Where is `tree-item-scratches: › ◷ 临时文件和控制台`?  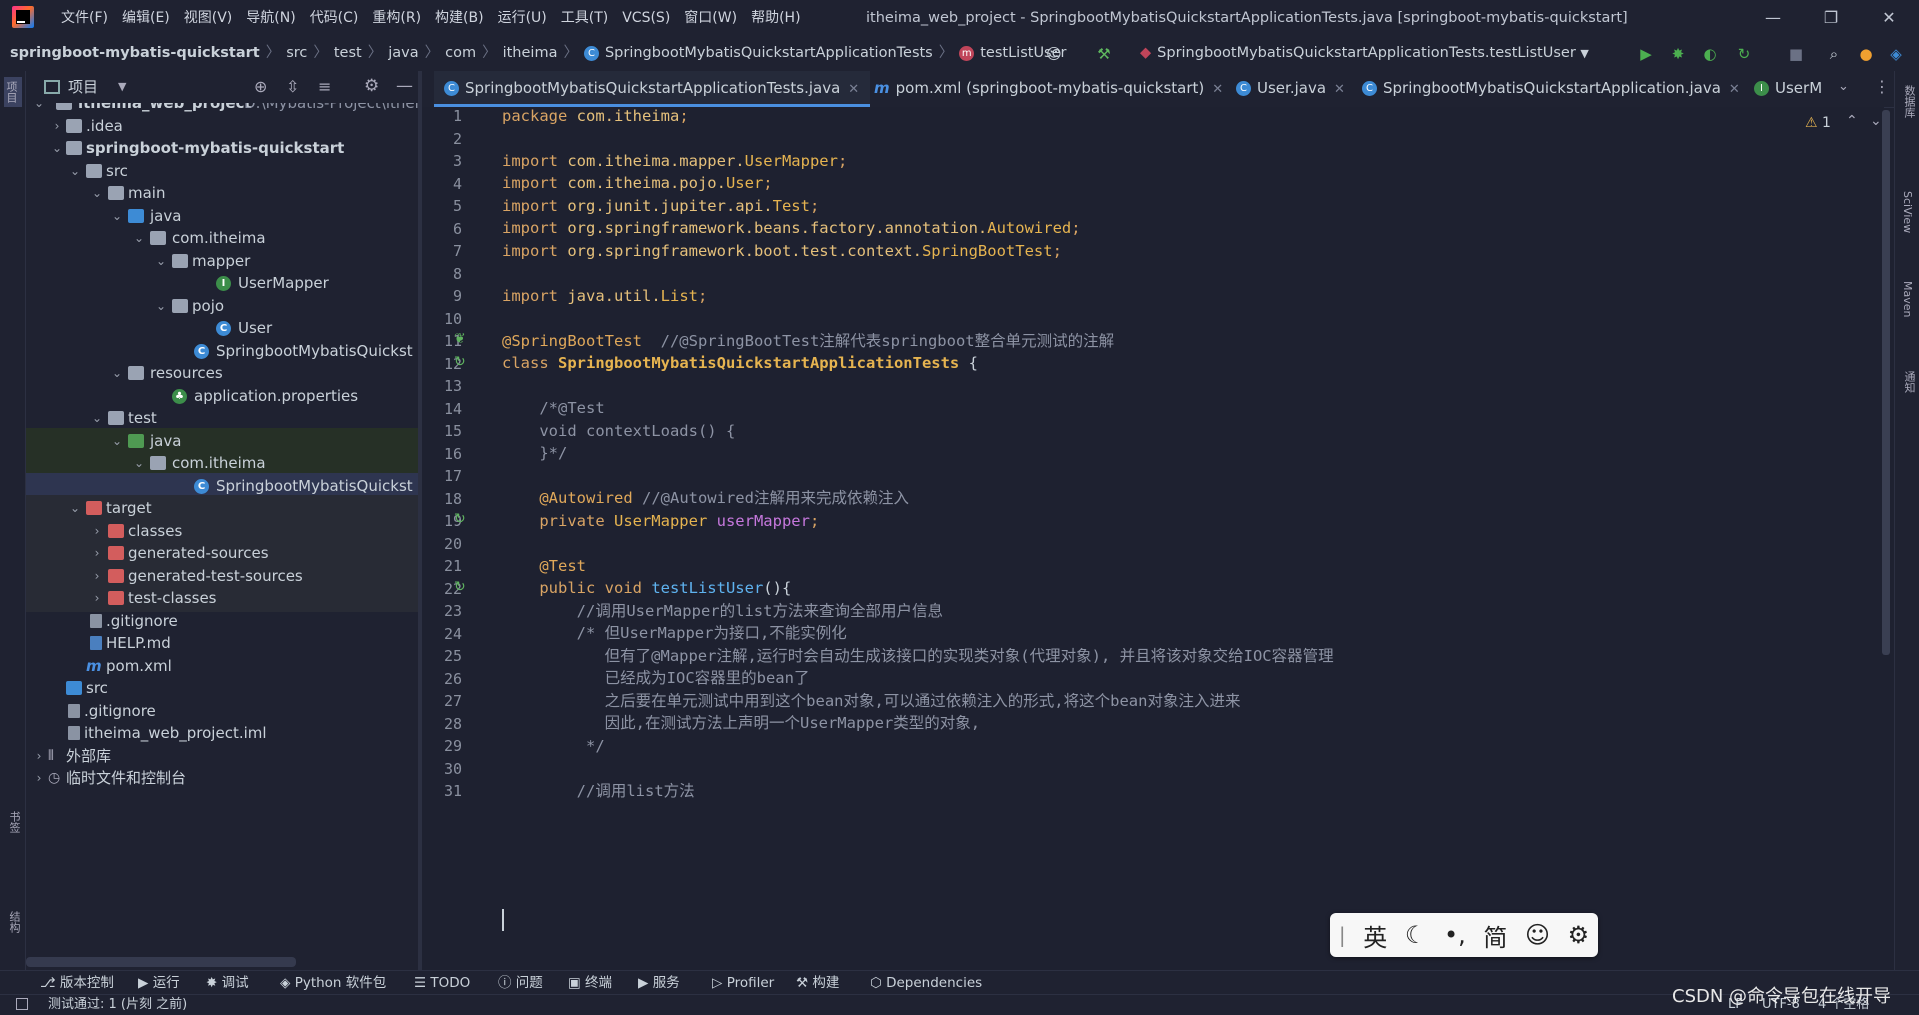 tree-item-scratches: › ◷ 临时文件和控制台 is located at coordinates (222, 778).